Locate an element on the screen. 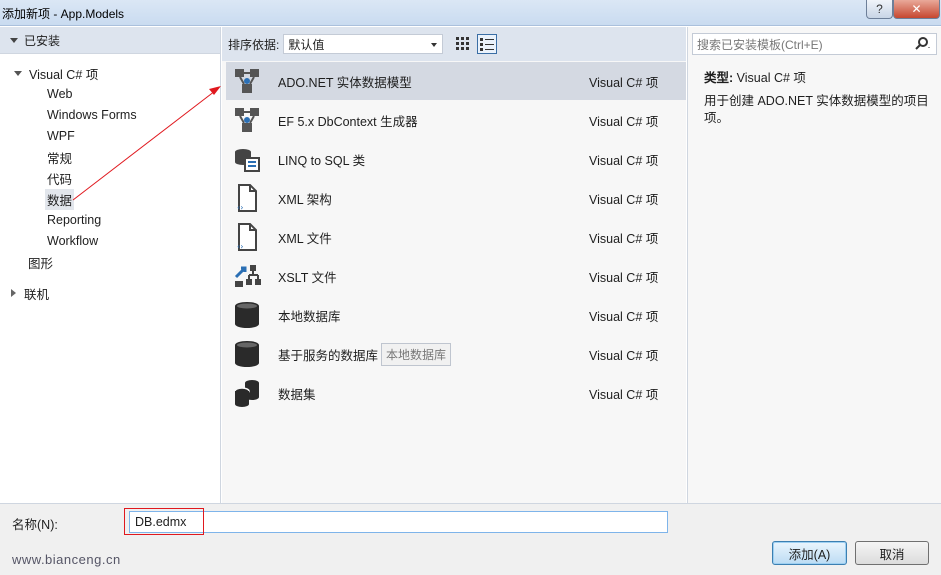 Image resolution: width=941 pixels, height=575 pixels. item-name: 本地数据库 is located at coordinates (309, 316).